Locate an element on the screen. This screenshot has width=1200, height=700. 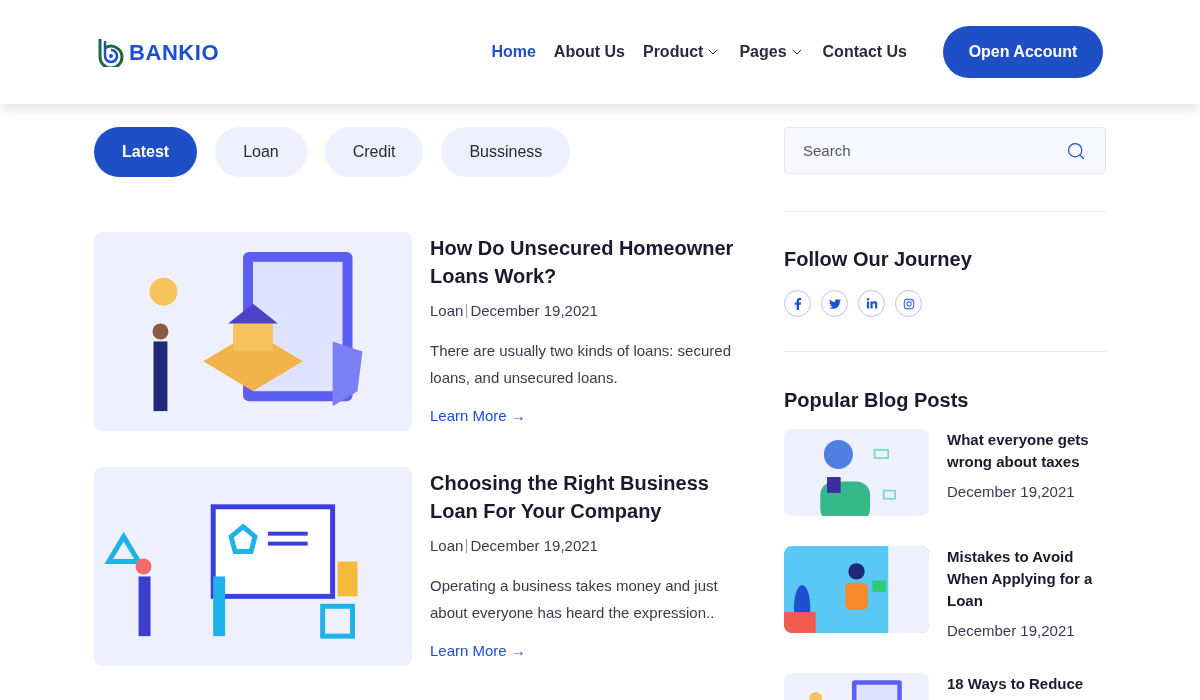
category-tab: Latest is located at coordinates (146, 152).